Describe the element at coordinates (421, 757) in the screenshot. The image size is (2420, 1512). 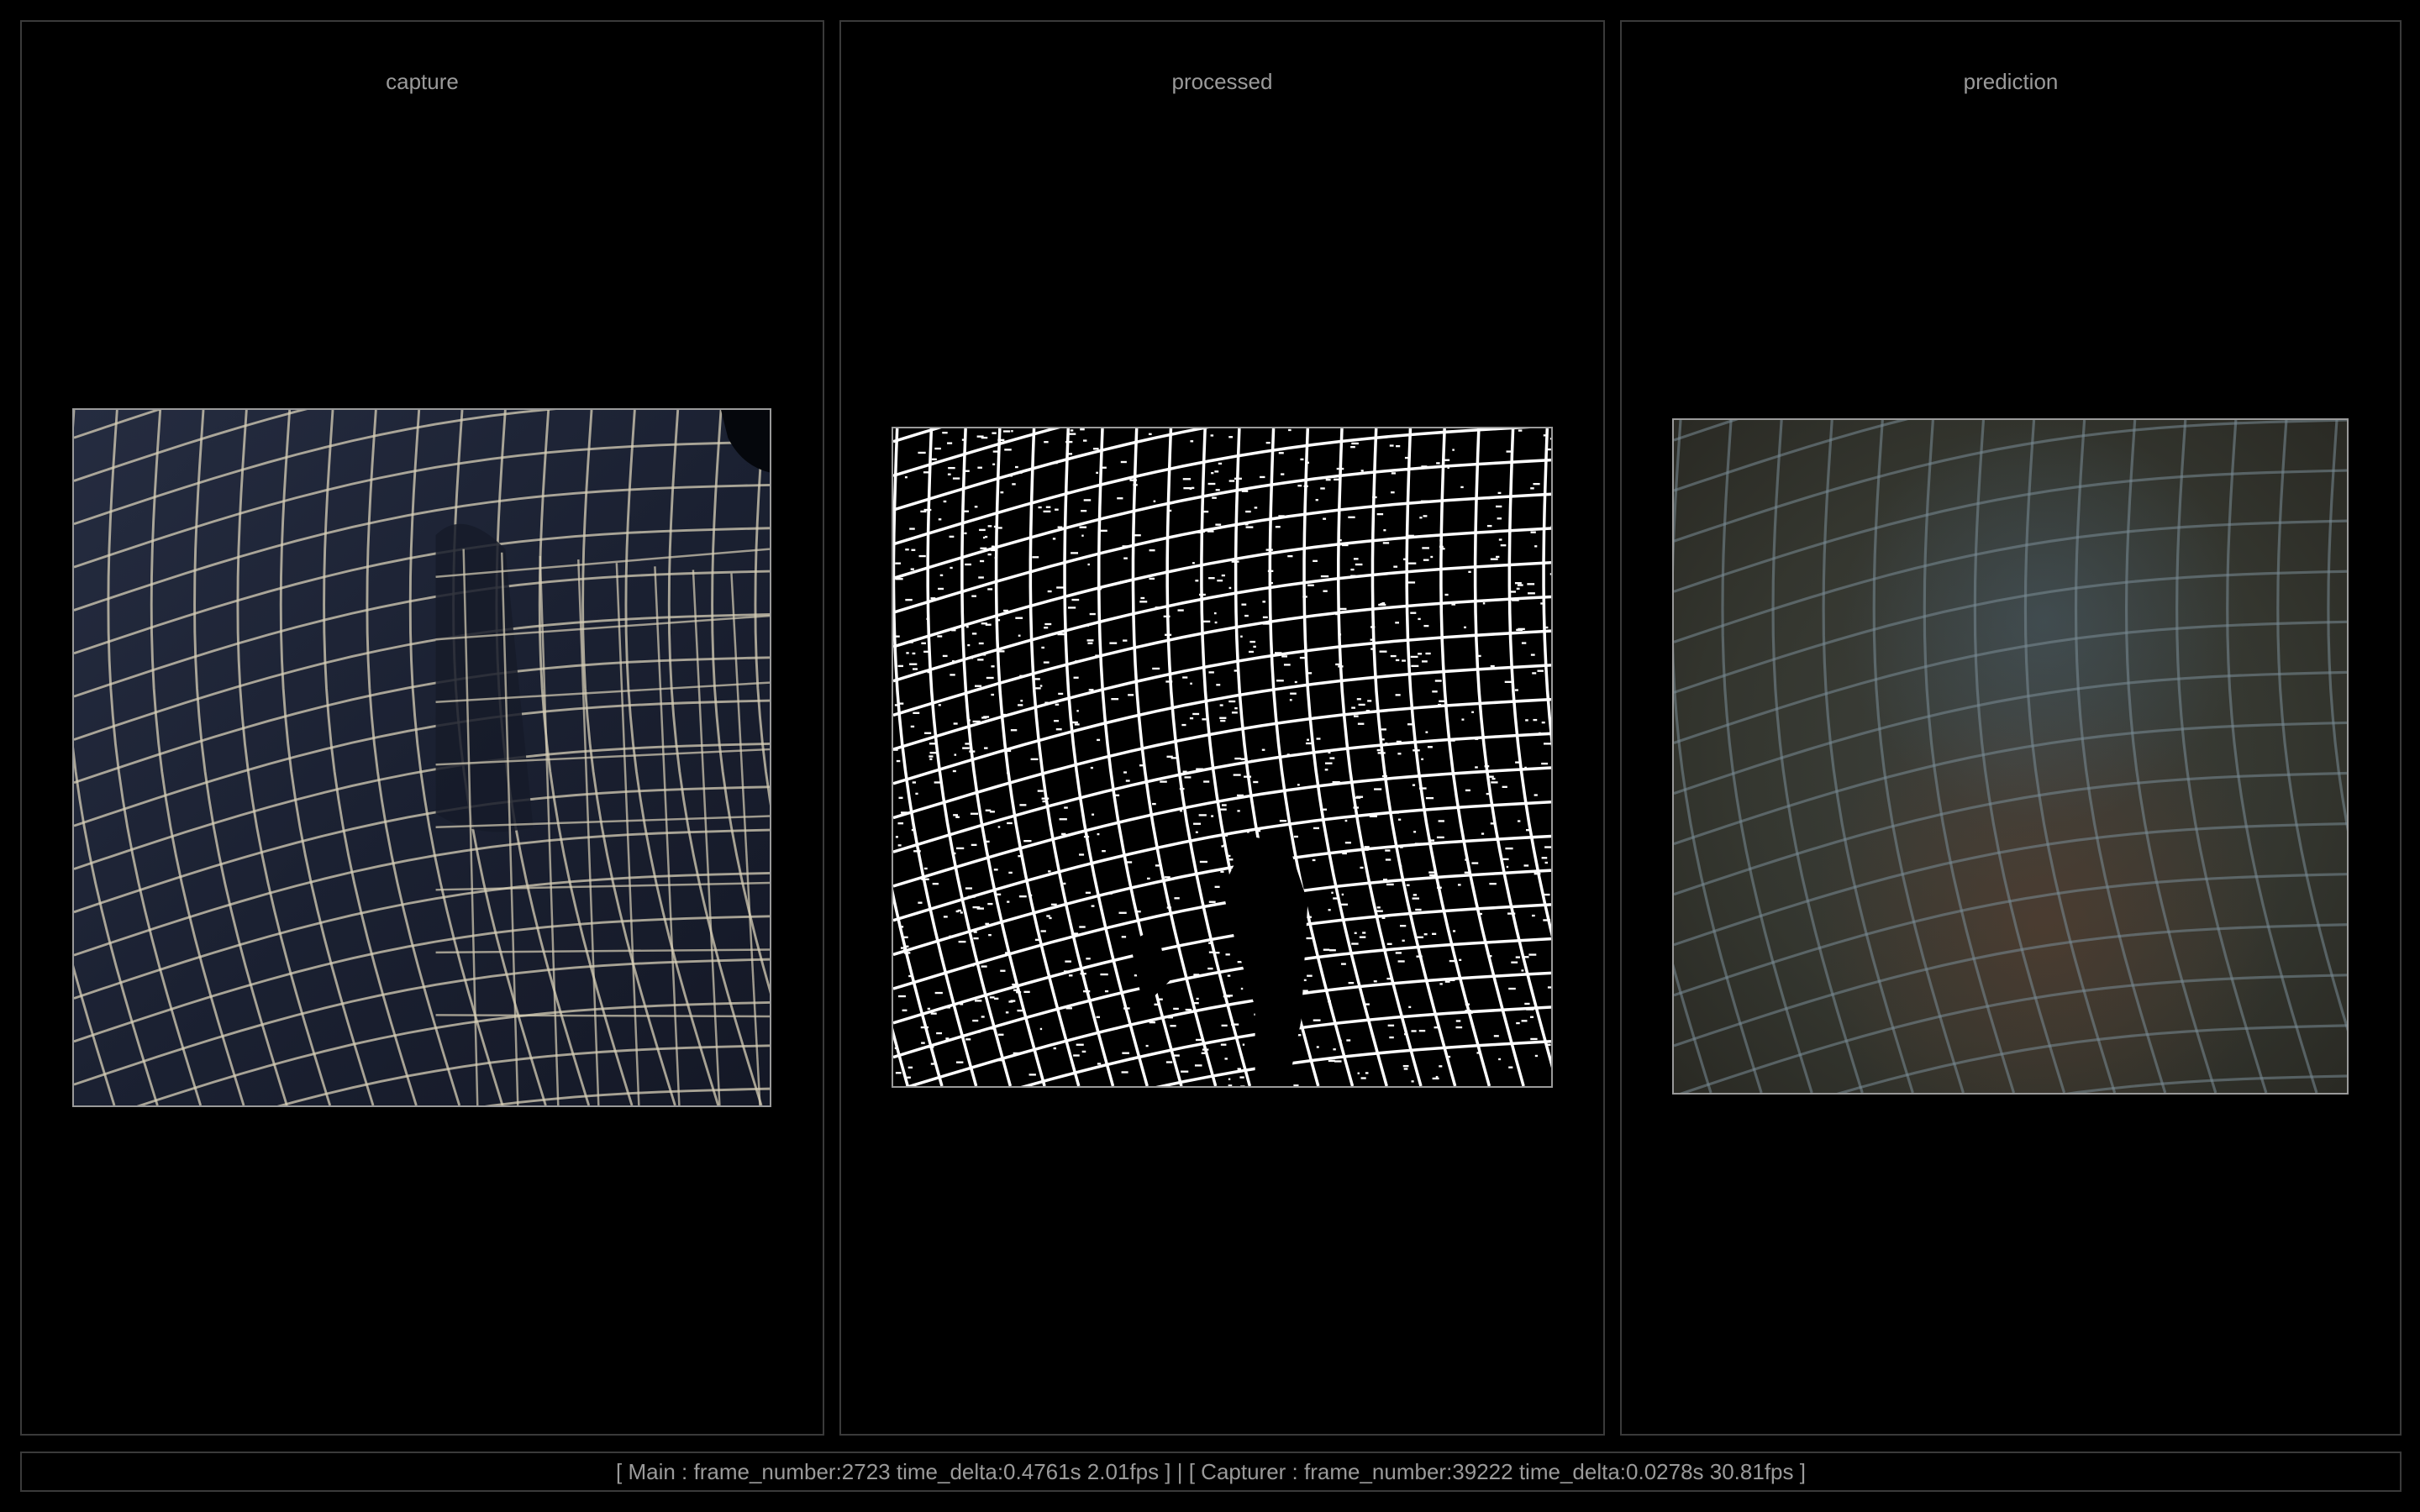
I see `capture-image` at that location.